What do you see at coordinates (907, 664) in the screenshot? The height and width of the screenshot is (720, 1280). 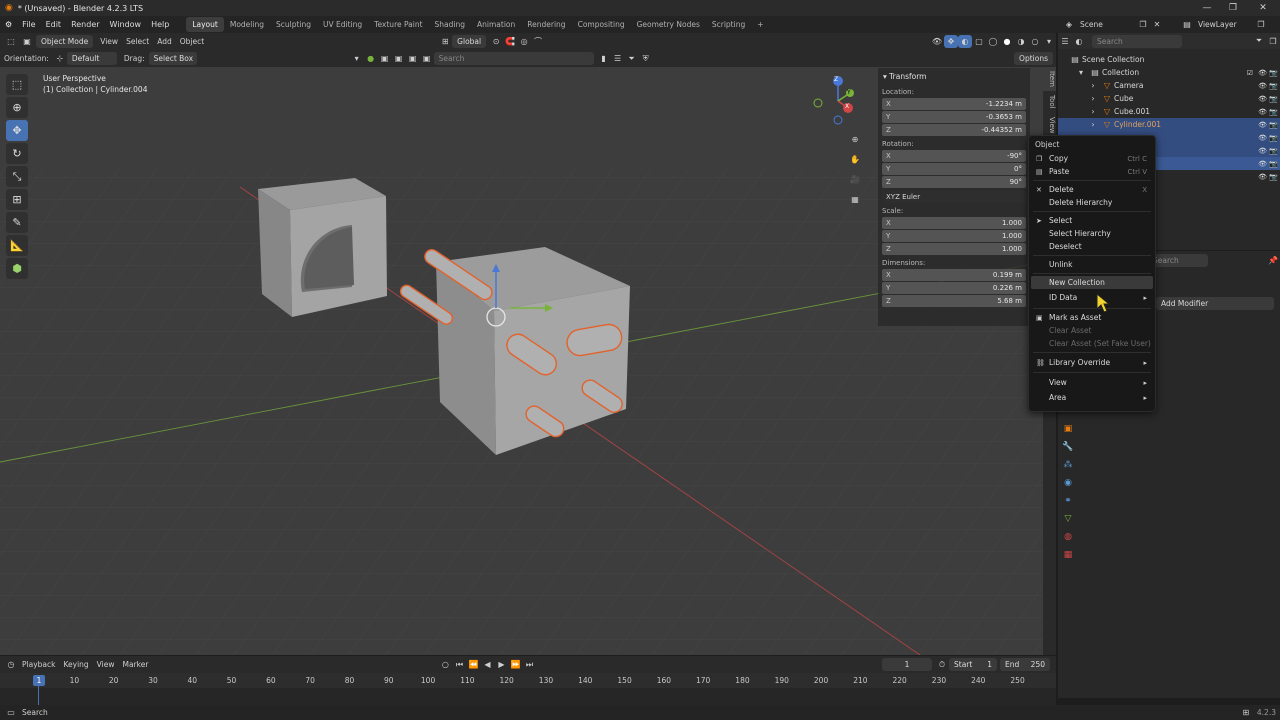 I see `current-frame-field: 1` at bounding box center [907, 664].